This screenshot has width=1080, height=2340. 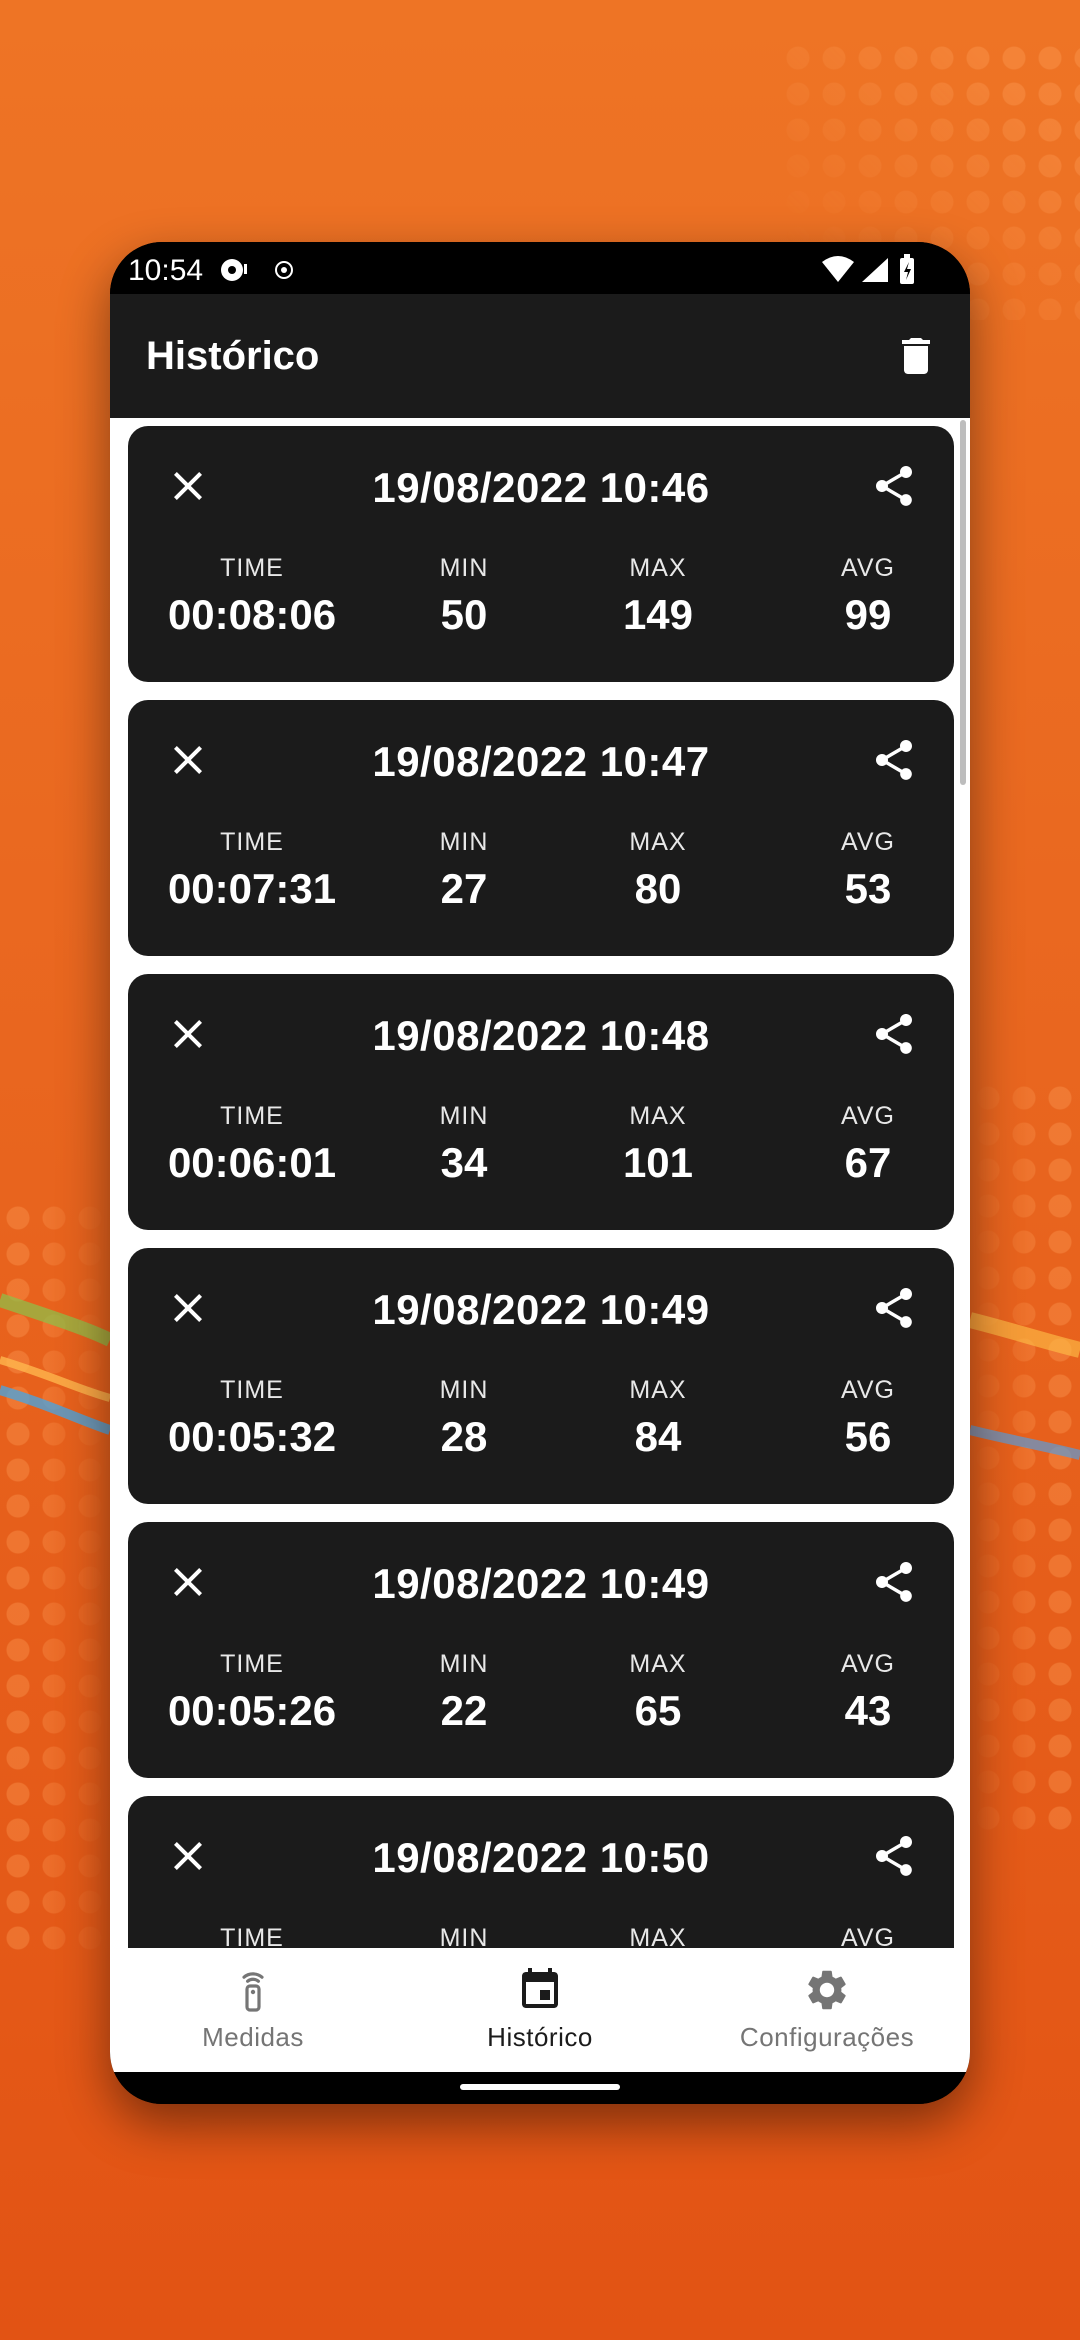 What do you see at coordinates (658, 614) in the screenshot?
I see `max-value: 149` at bounding box center [658, 614].